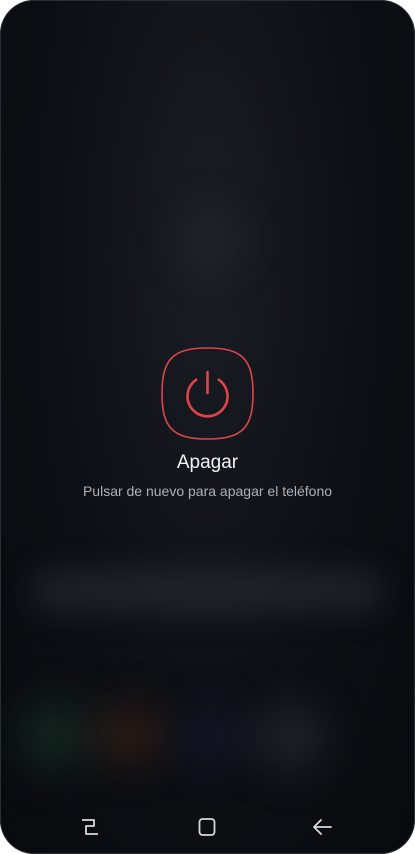 This screenshot has height=854, width=415. I want to click on power-off-instruction: Pulsar de nuevo para apagar el teléfono, so click(207, 491).